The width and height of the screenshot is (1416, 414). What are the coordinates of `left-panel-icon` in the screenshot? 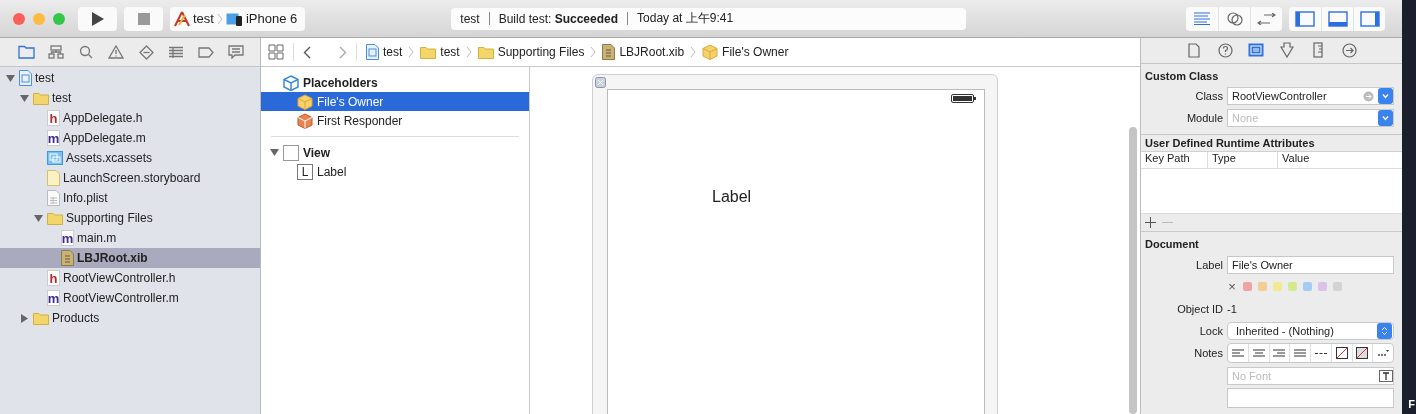 It's located at (1305, 18).